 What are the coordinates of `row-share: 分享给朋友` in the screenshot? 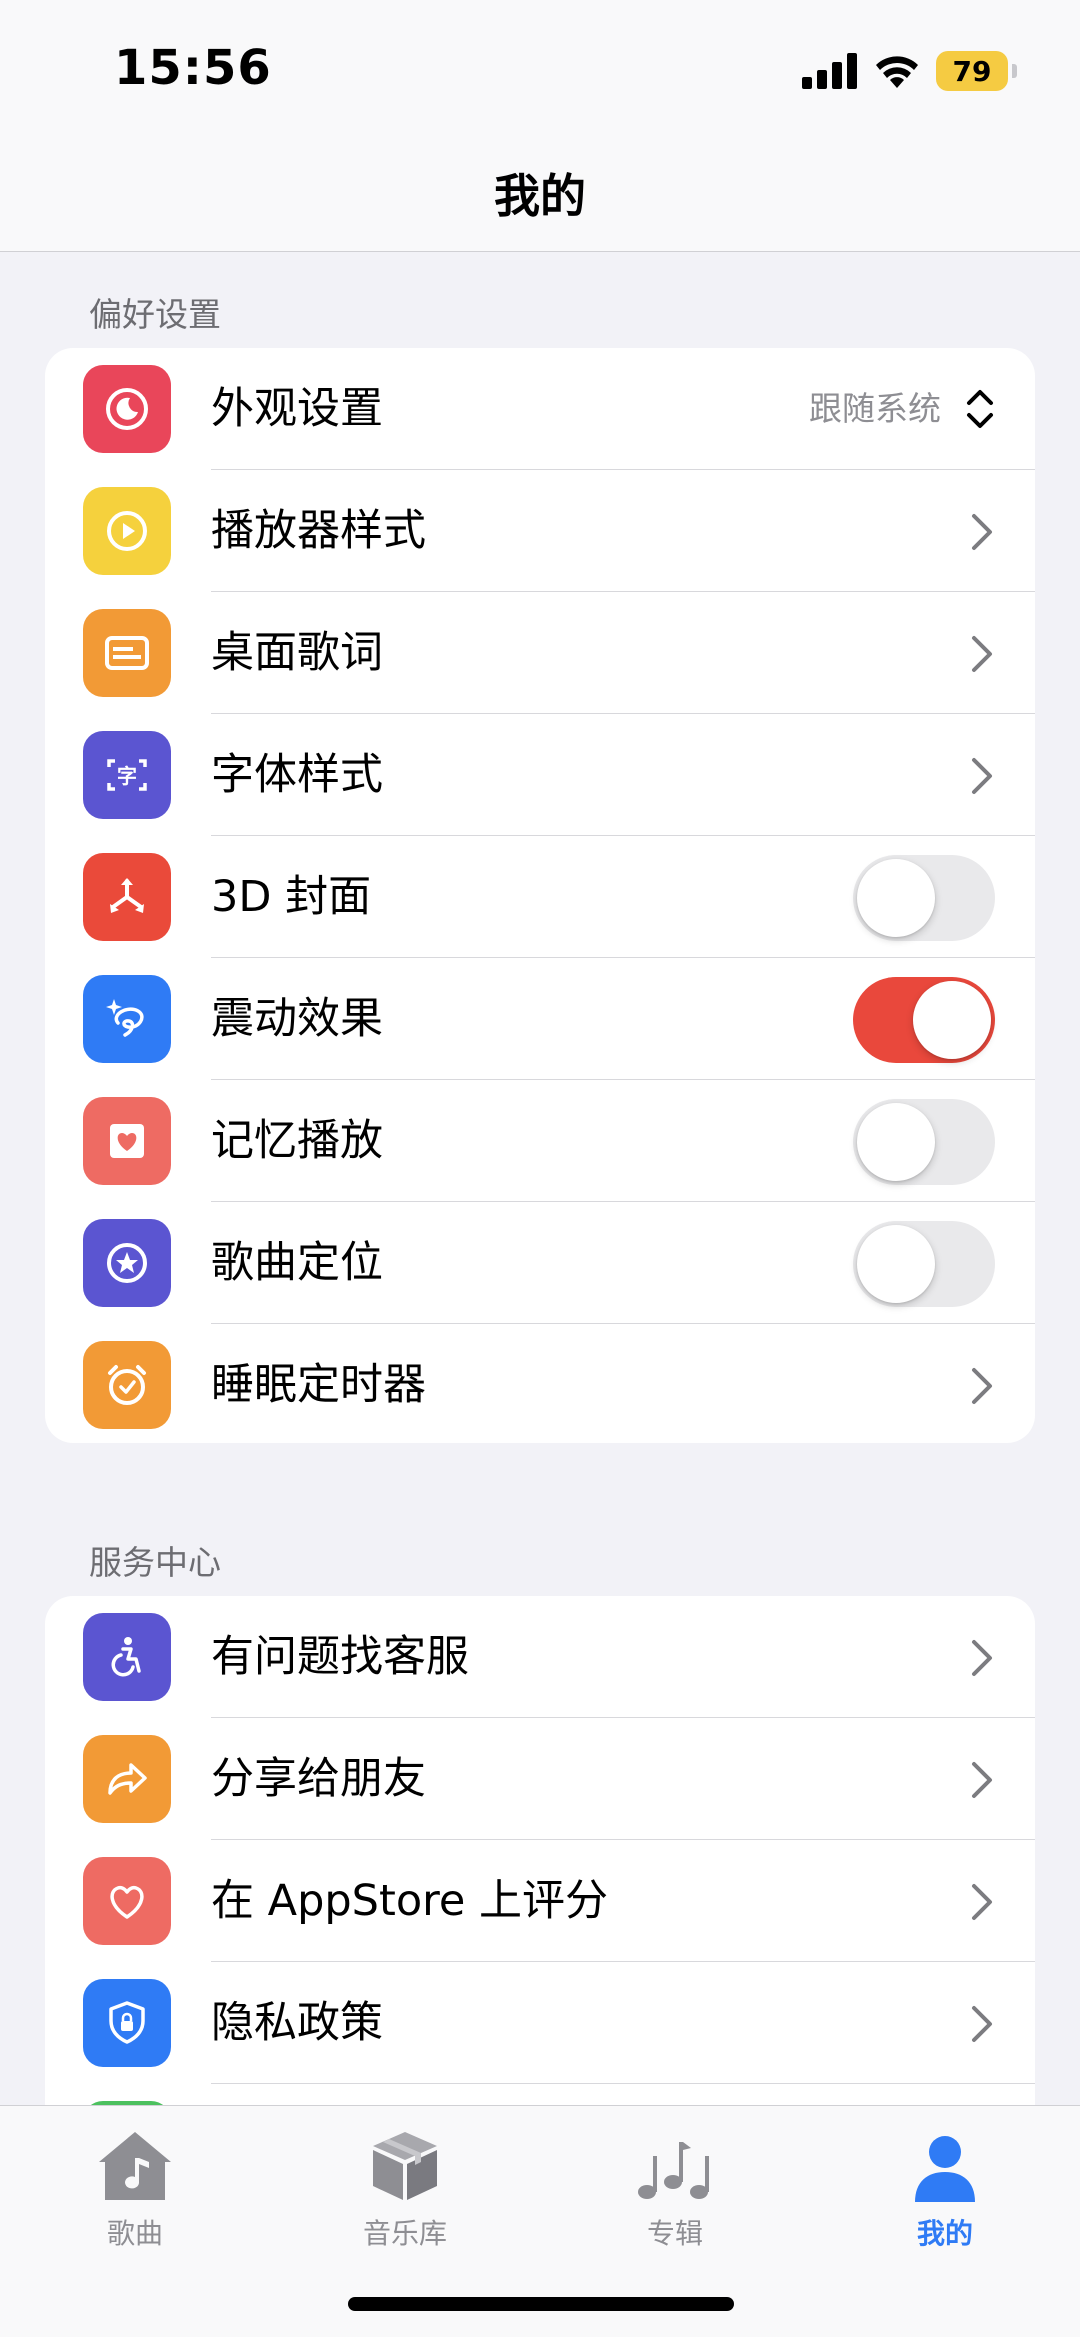 It's located at (540, 1779).